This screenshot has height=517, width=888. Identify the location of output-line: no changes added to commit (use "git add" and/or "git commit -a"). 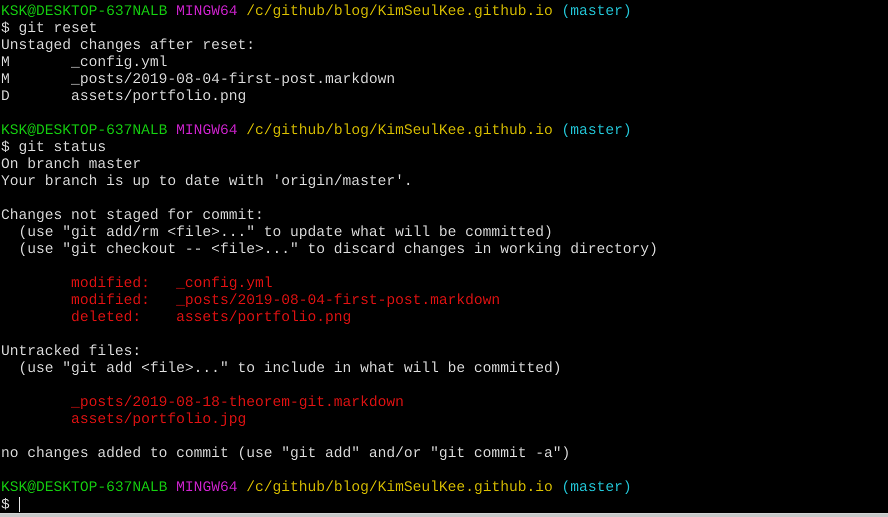
(285, 454).